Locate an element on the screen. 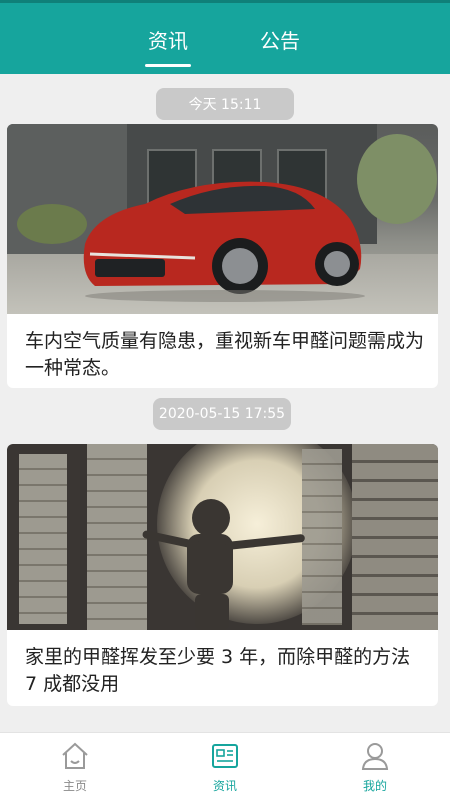 Image resolution: width=450 pixels, height=800 pixels. timestamp-badge: 2020-05-15 17:55 is located at coordinates (222, 414).